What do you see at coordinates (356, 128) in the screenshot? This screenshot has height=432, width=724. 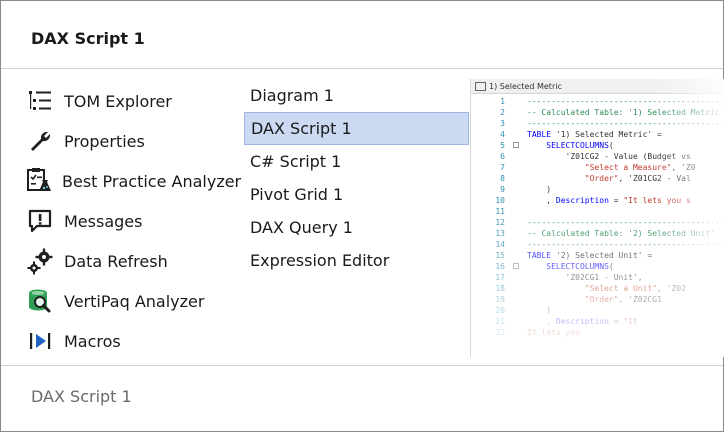 I see `document-item-dax-script-1: DAX Script 1` at bounding box center [356, 128].